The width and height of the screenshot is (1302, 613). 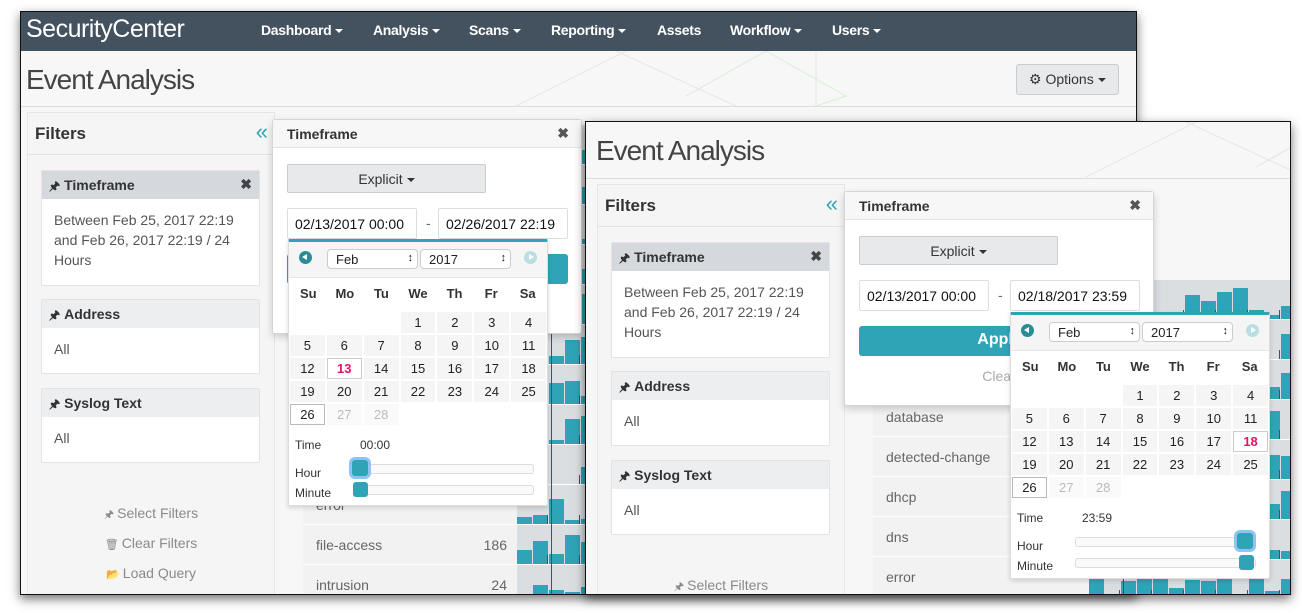 I want to click on nav-users: Users, so click(x=857, y=30).